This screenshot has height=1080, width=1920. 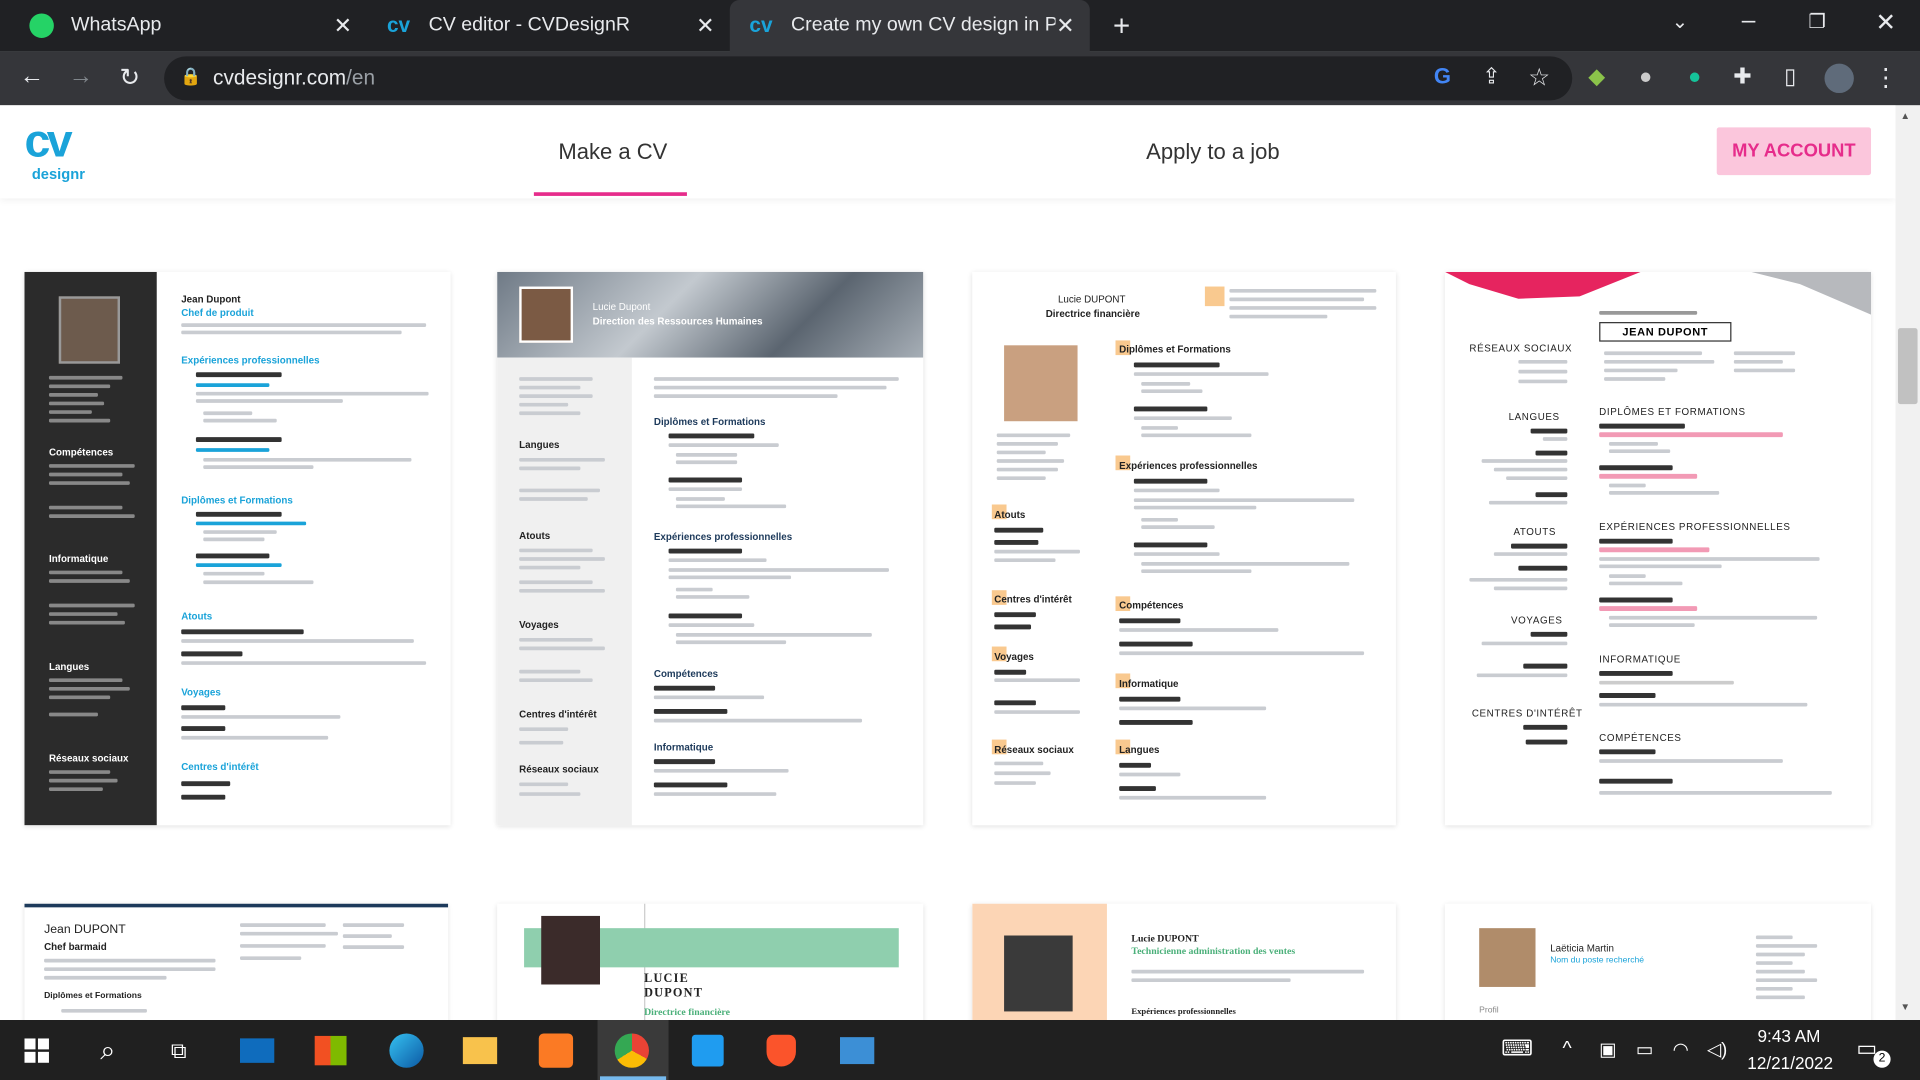 I want to click on template-heading: Diplômes et Formations, so click(x=709, y=422).